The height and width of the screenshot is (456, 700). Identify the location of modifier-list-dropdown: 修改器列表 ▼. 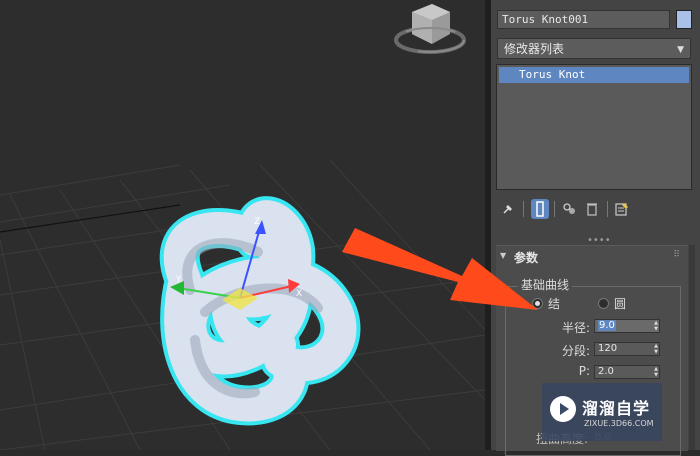
(594, 48).